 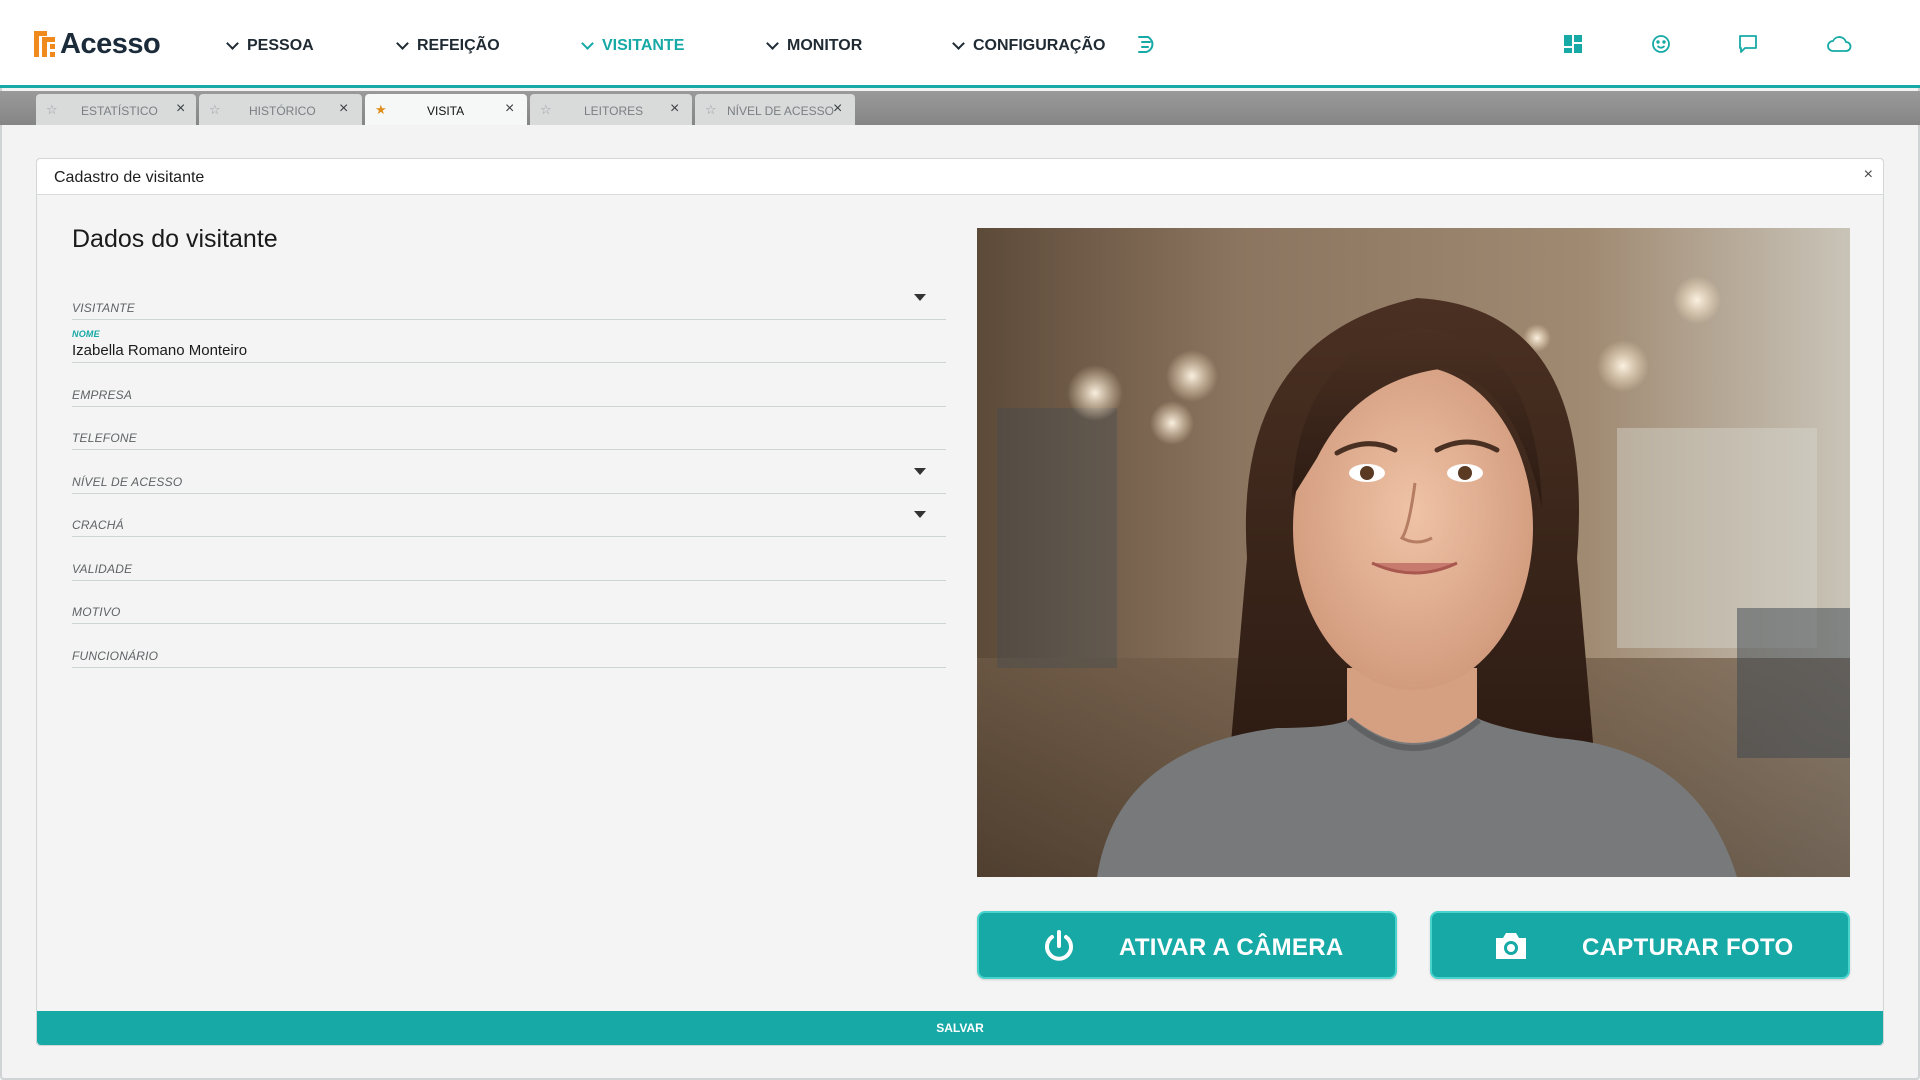 I want to click on tab-visita: ★ VISITA ×, so click(x=446, y=109).